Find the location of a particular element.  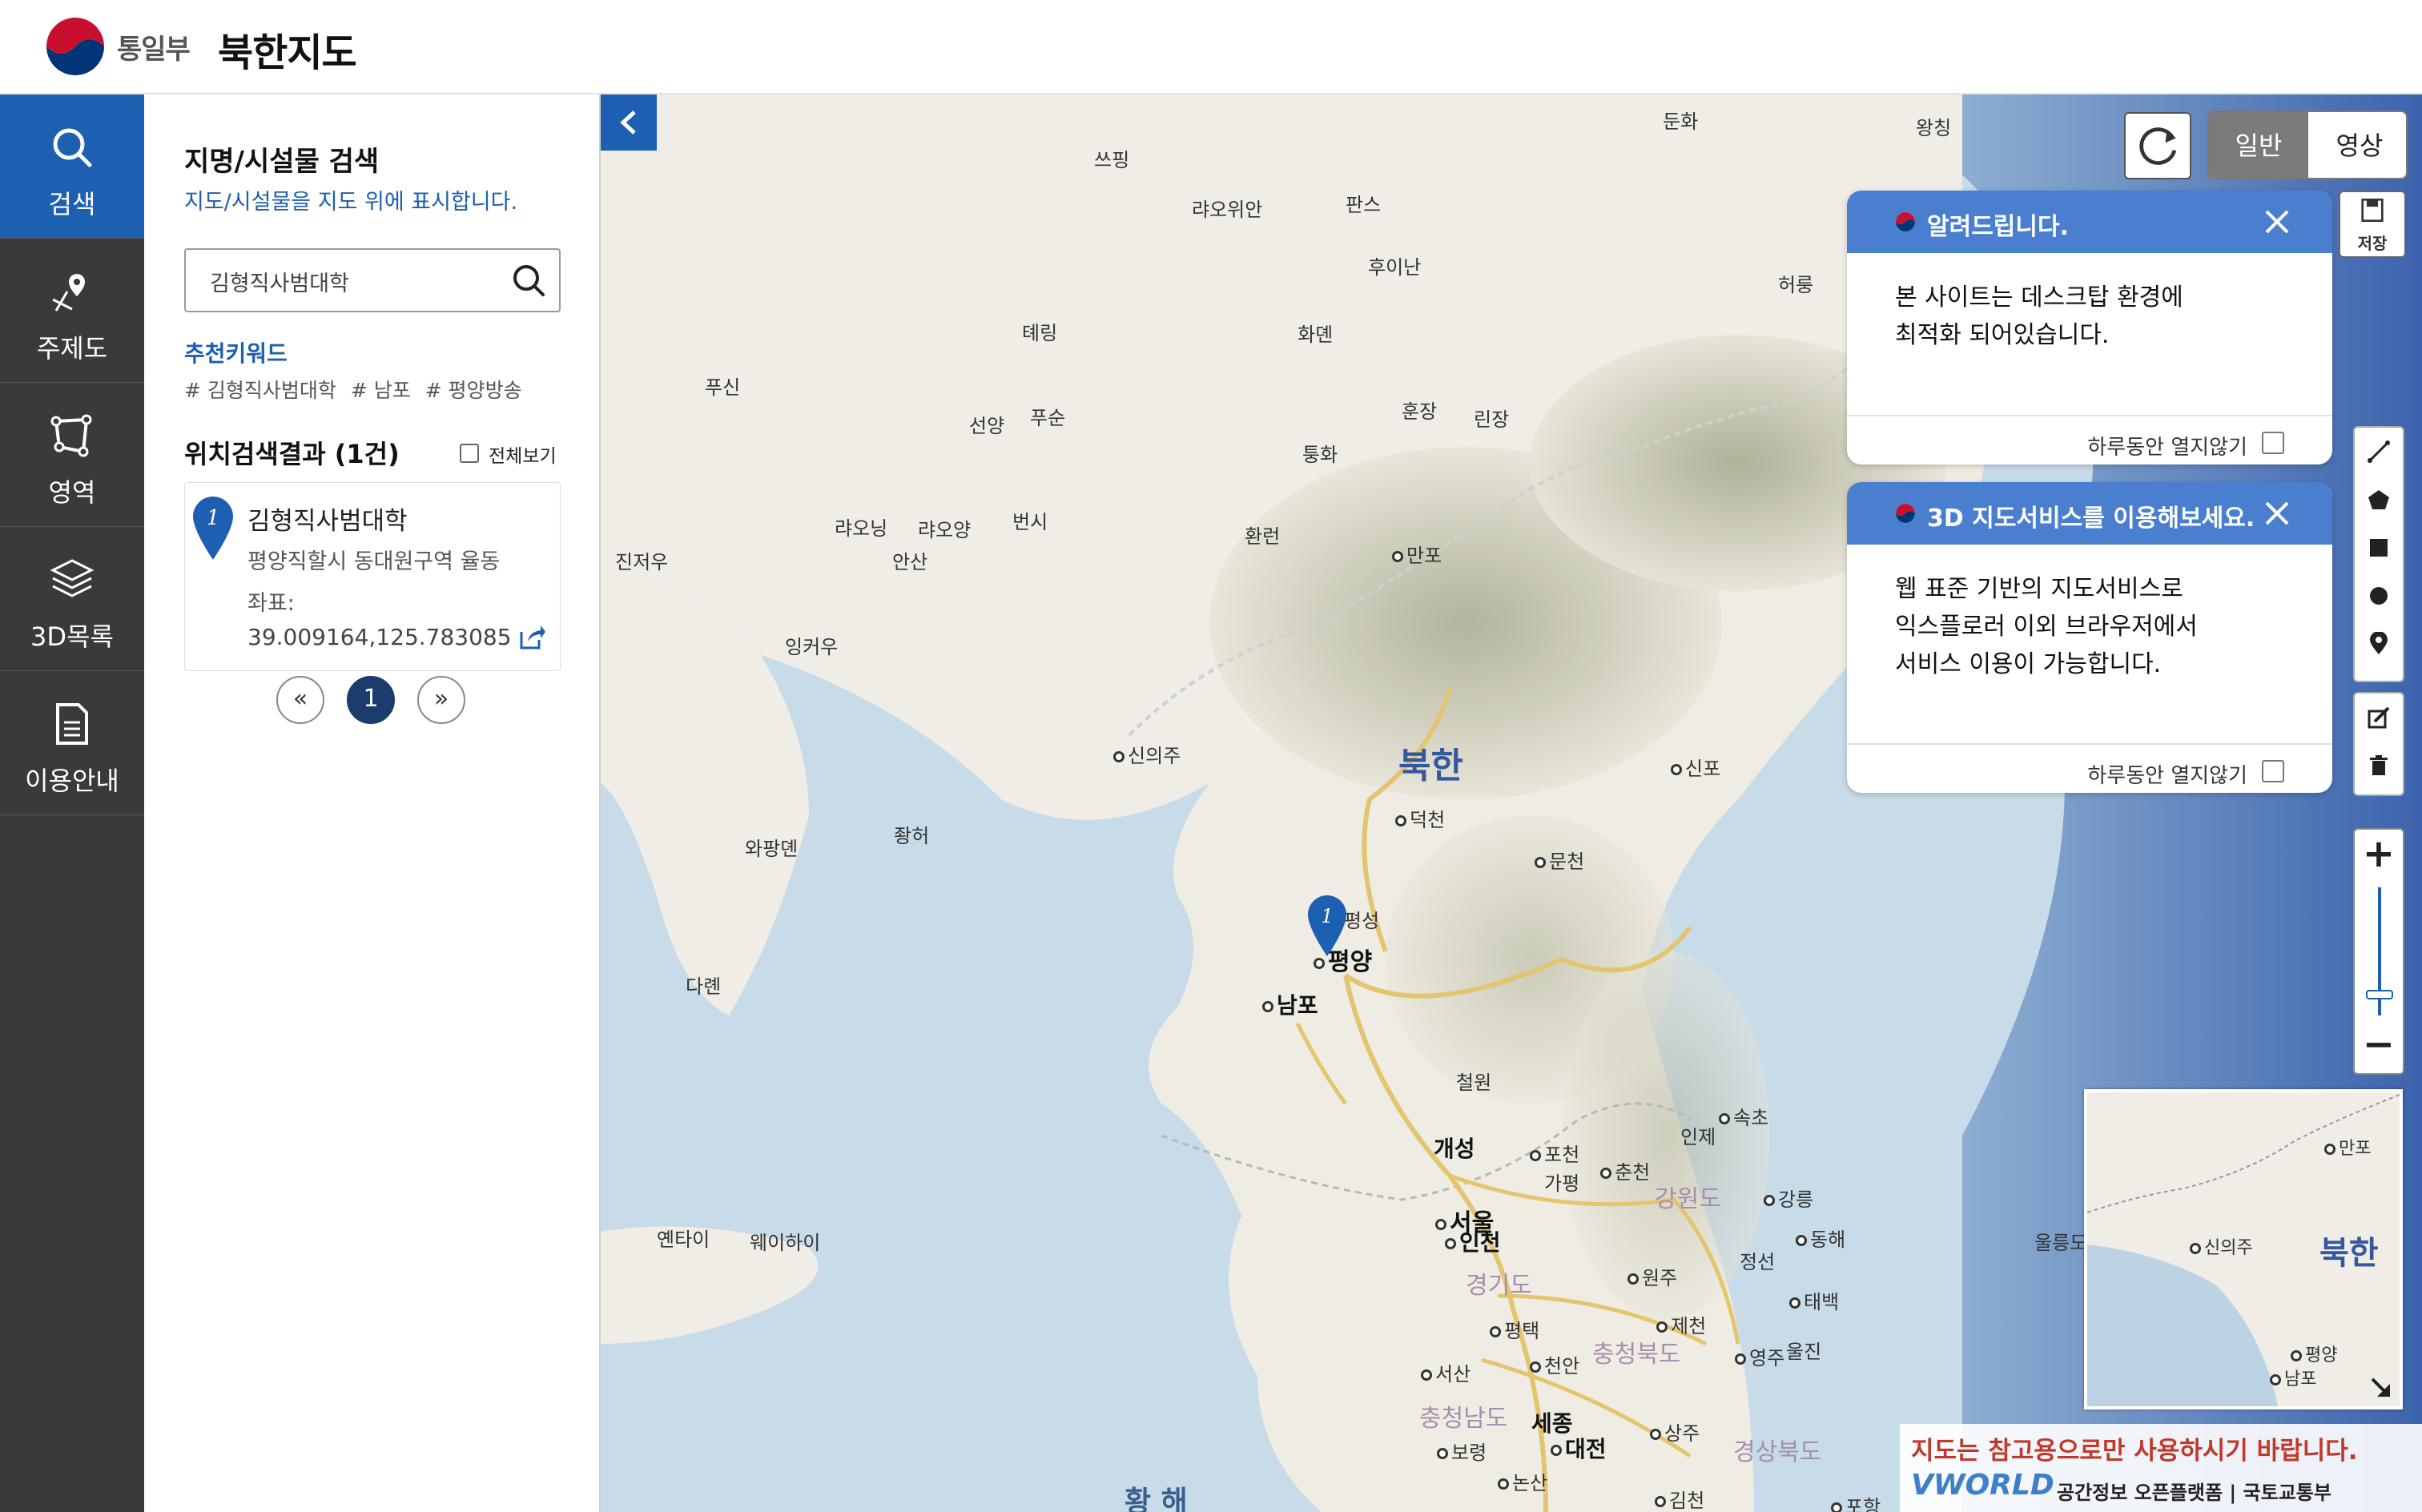

map-label-city: 신포 is located at coordinates (1696, 767).